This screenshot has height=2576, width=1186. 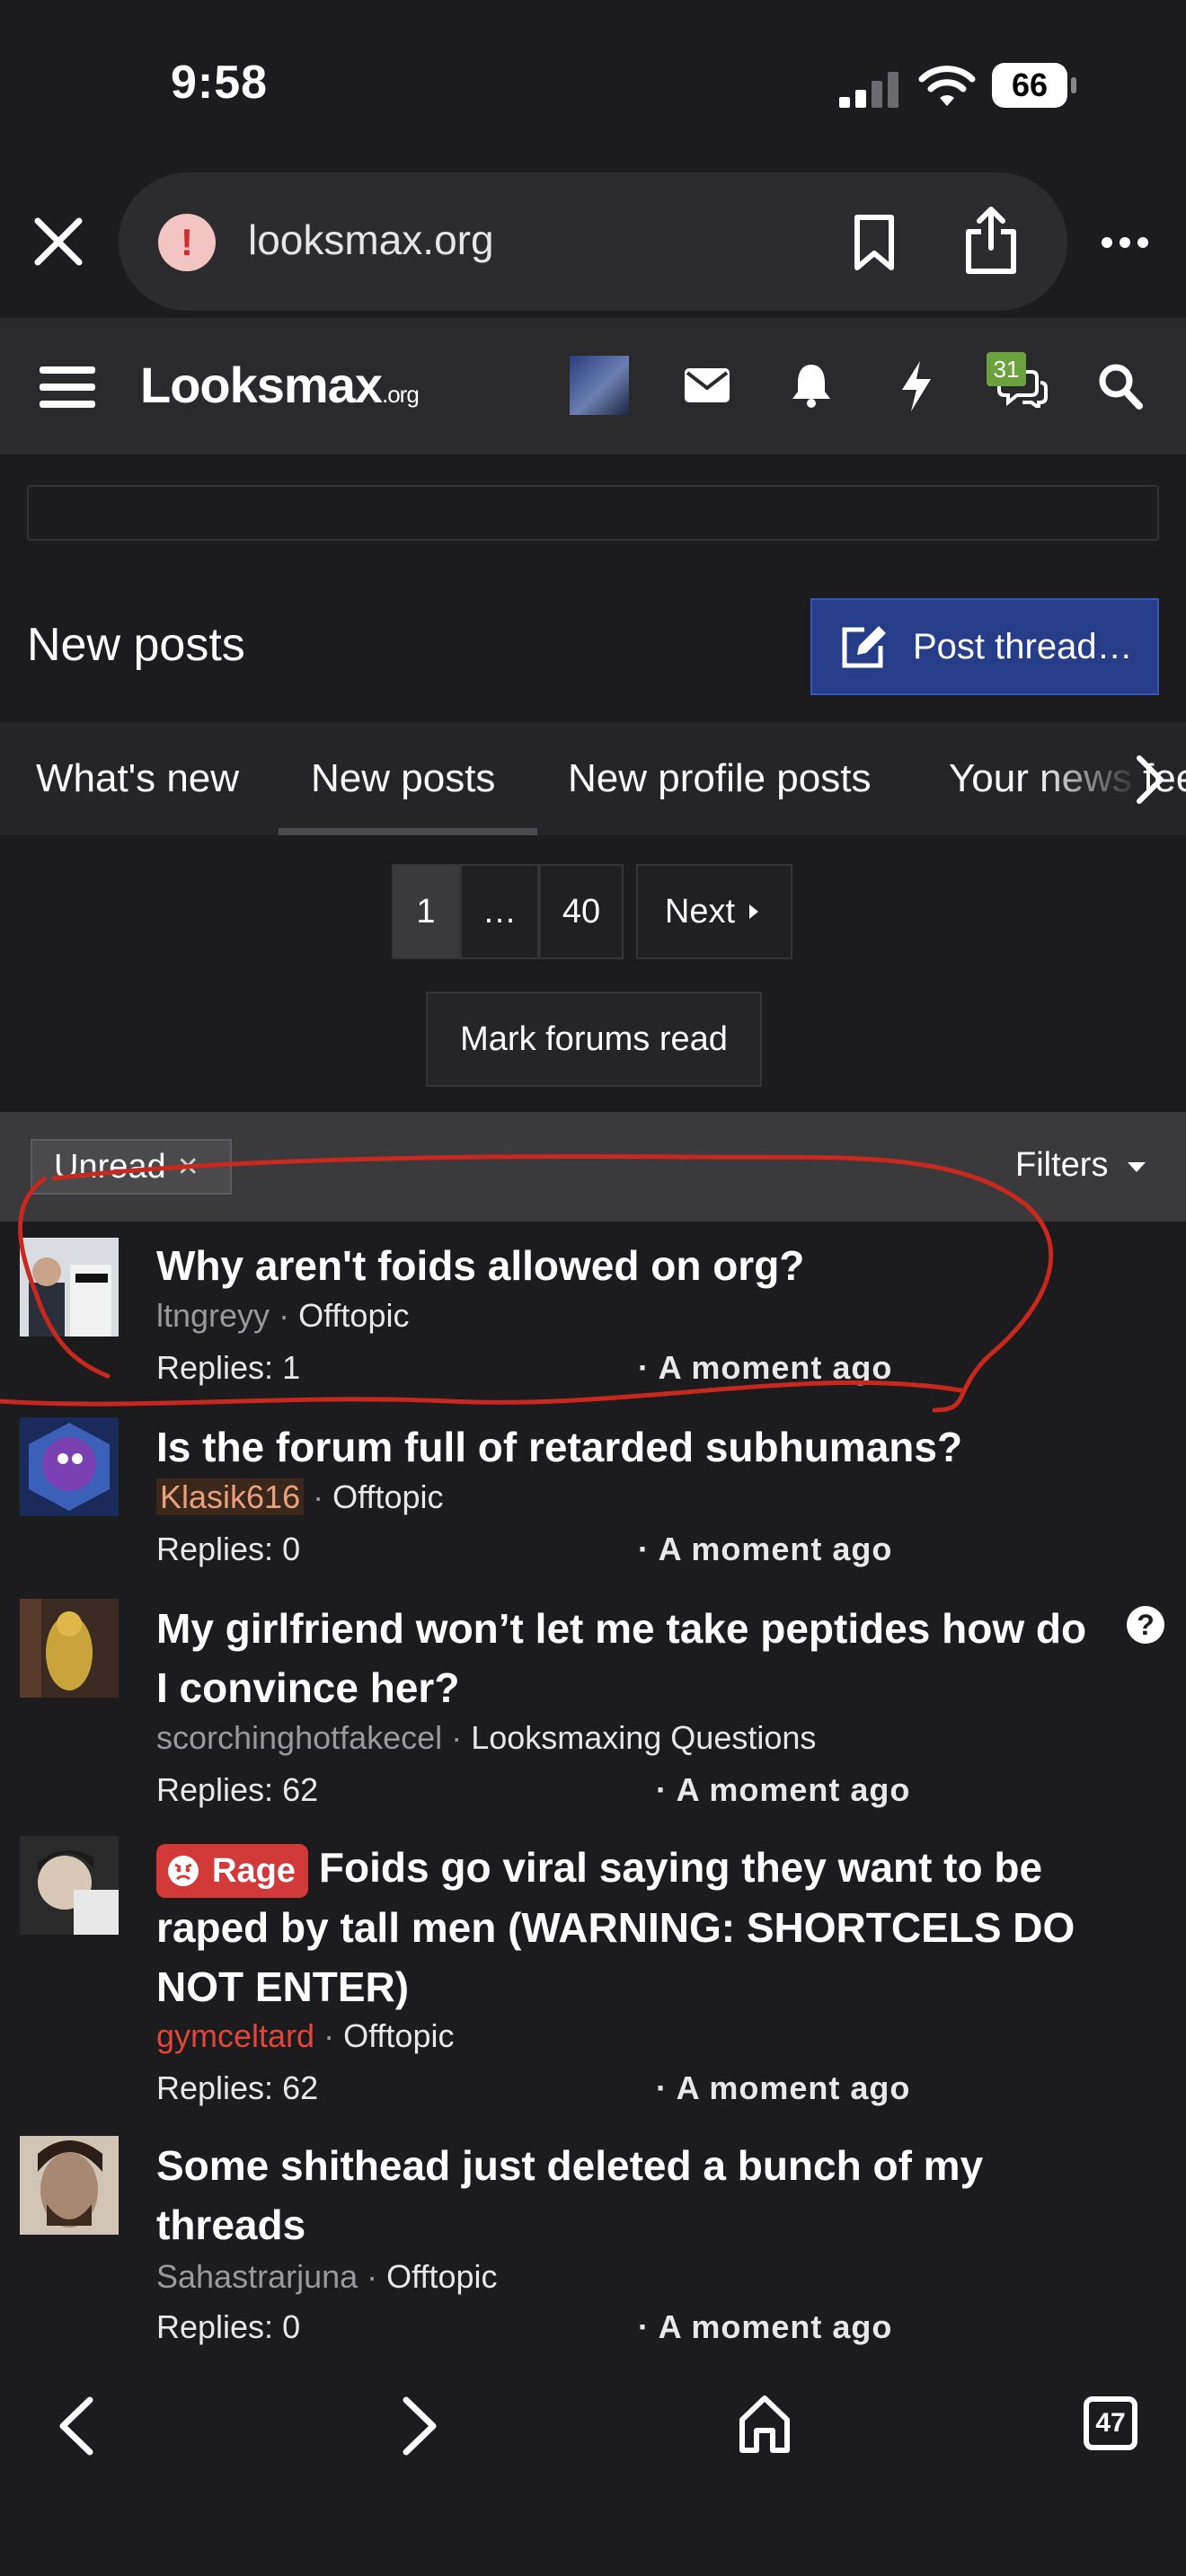 I want to click on unread-filter-chip: Unread ✕, so click(x=131, y=1167).